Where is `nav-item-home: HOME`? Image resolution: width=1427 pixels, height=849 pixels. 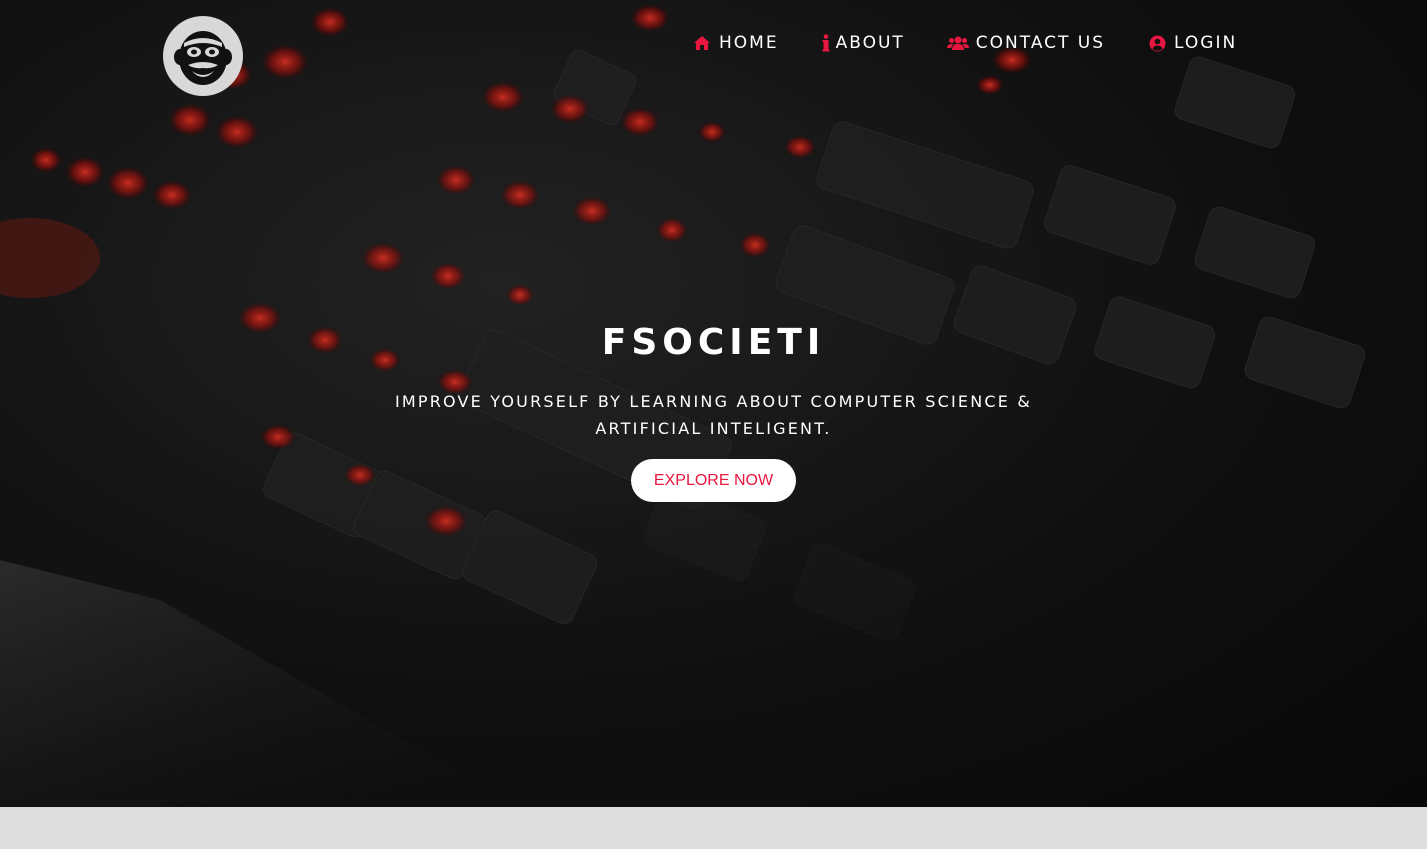
nav-item-home: HOME is located at coordinates (735, 43).